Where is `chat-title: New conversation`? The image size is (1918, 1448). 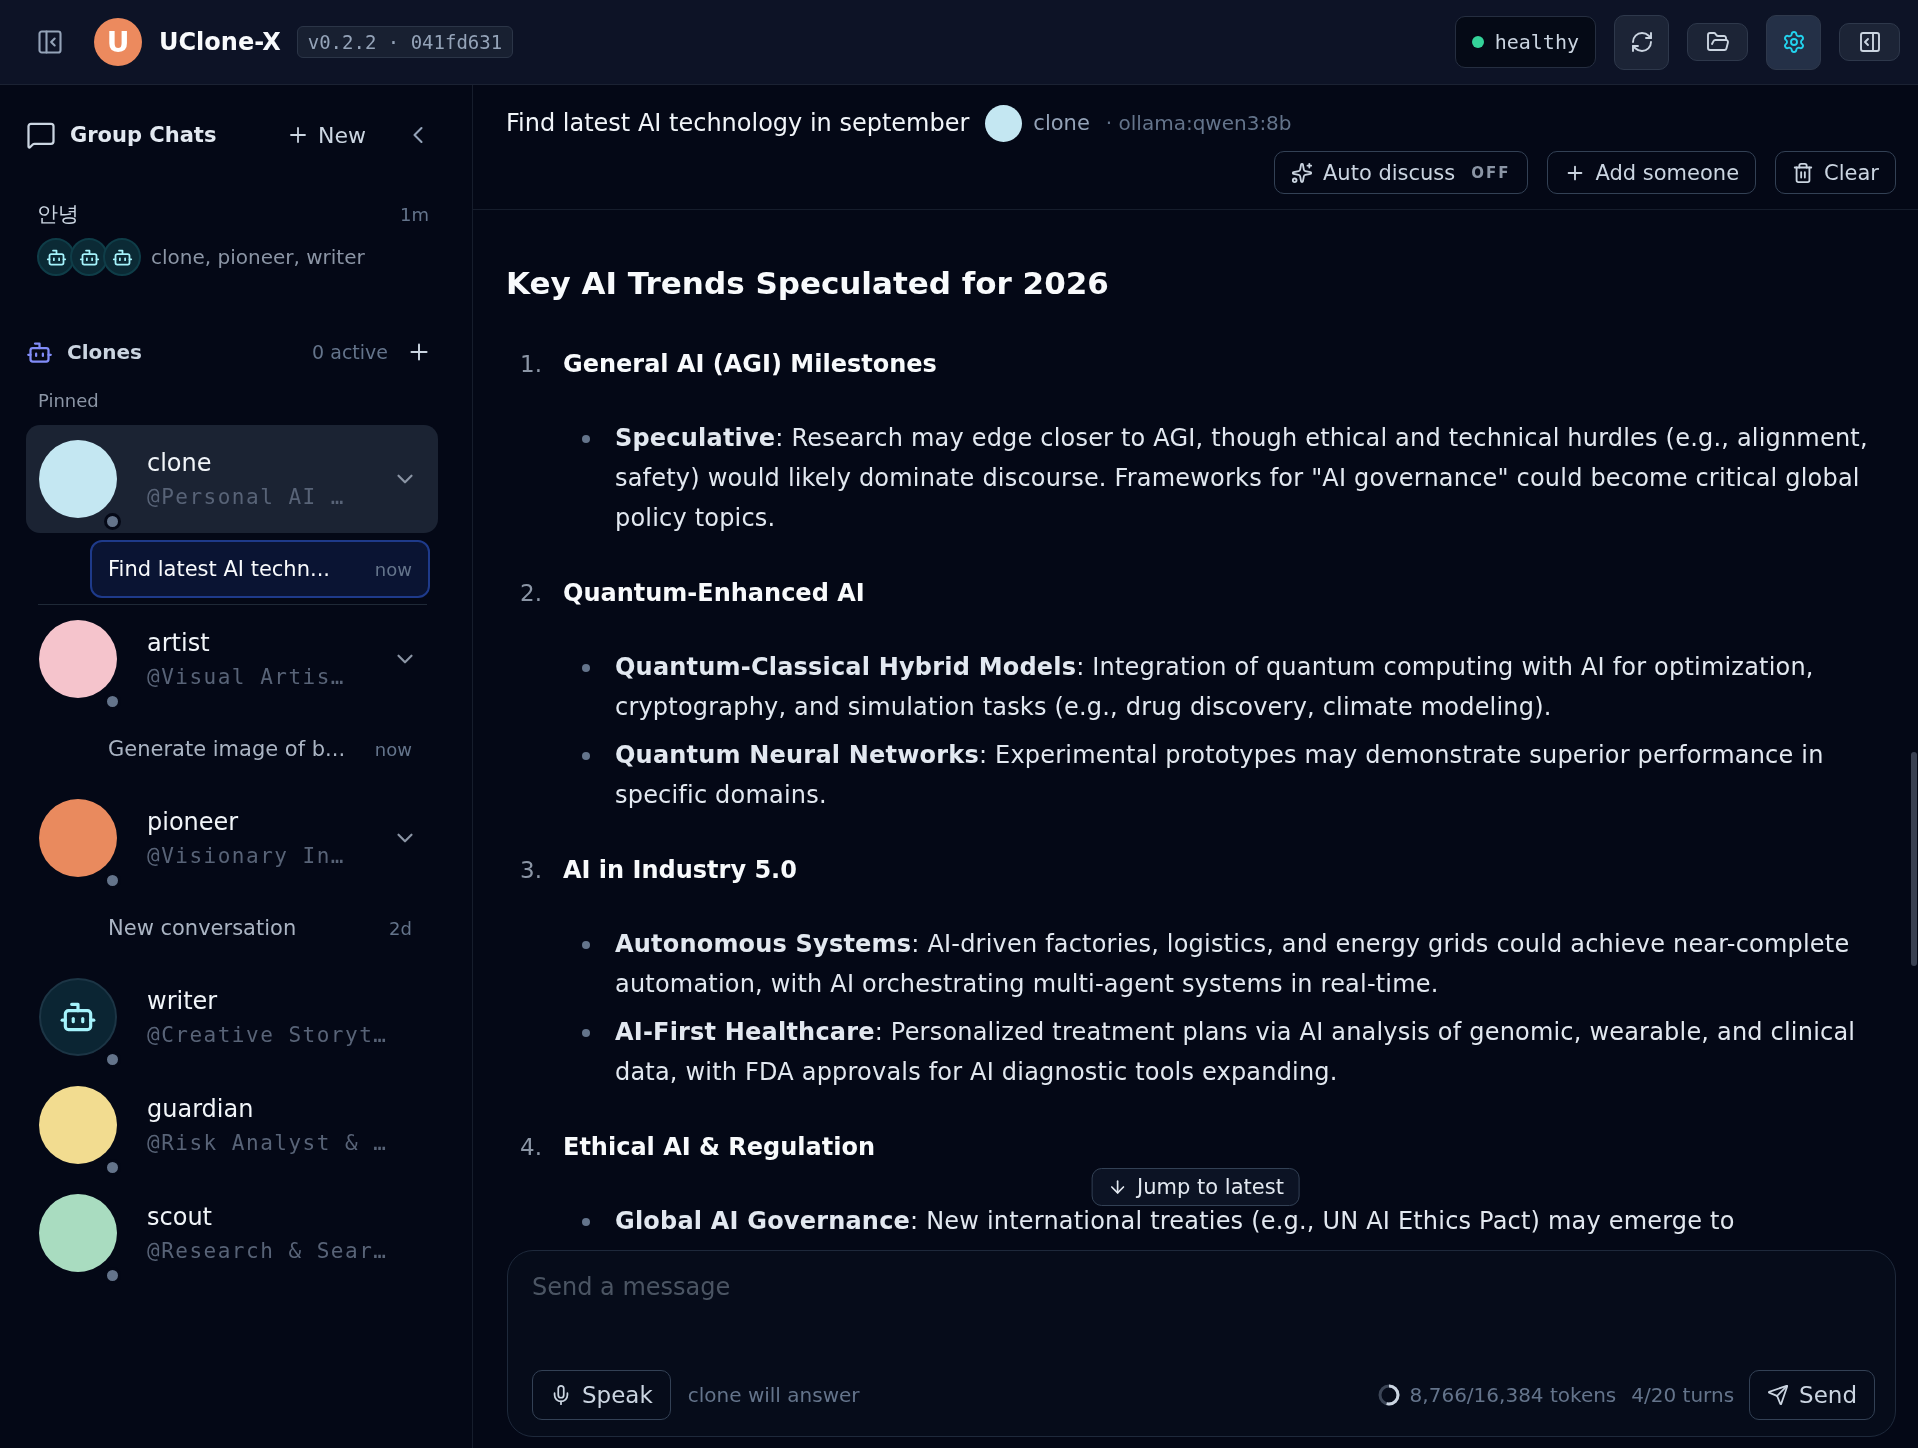 chat-title: New conversation is located at coordinates (202, 928).